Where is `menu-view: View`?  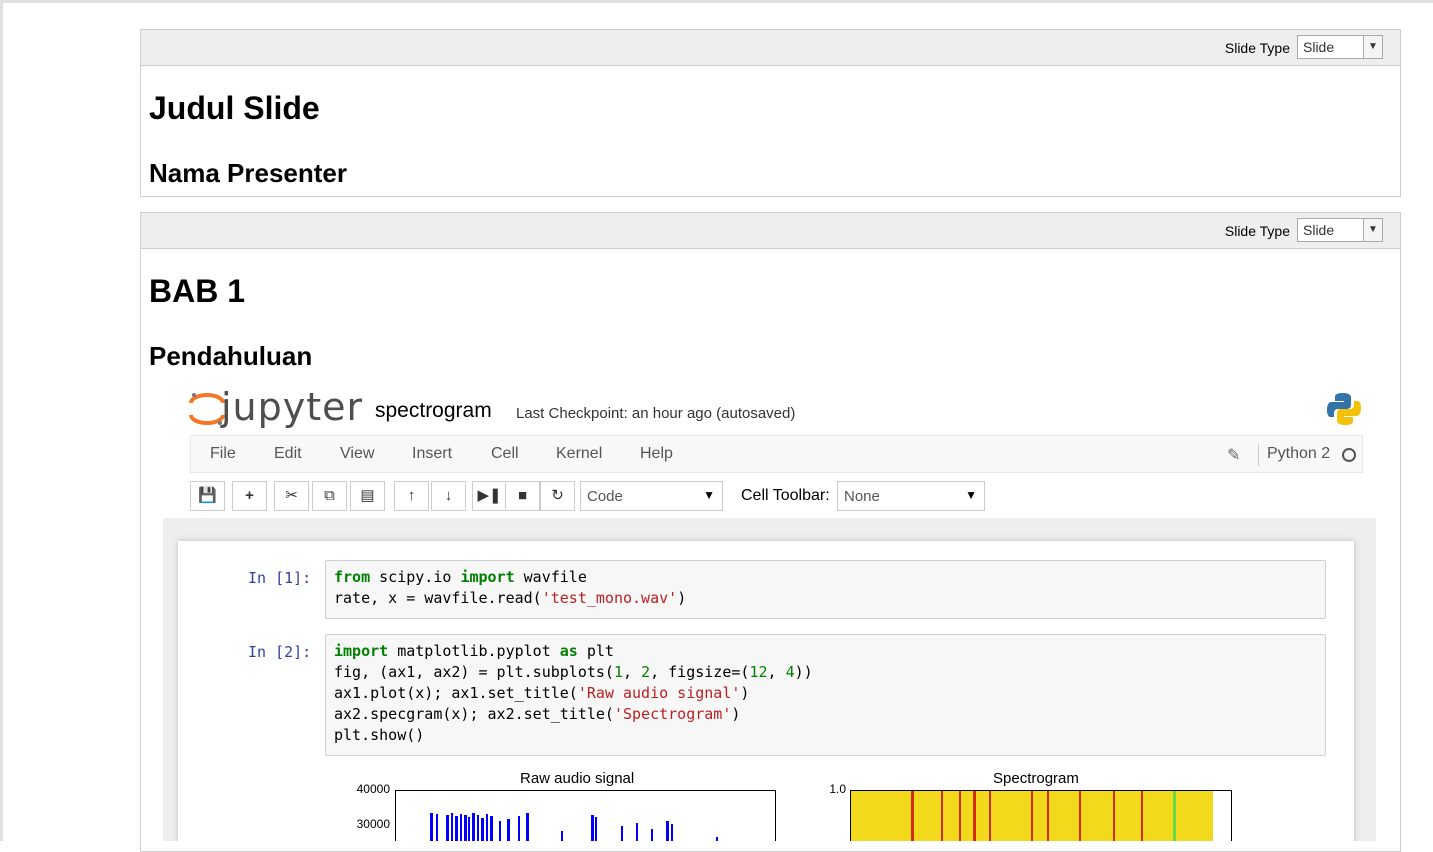 menu-view: View is located at coordinates (357, 454).